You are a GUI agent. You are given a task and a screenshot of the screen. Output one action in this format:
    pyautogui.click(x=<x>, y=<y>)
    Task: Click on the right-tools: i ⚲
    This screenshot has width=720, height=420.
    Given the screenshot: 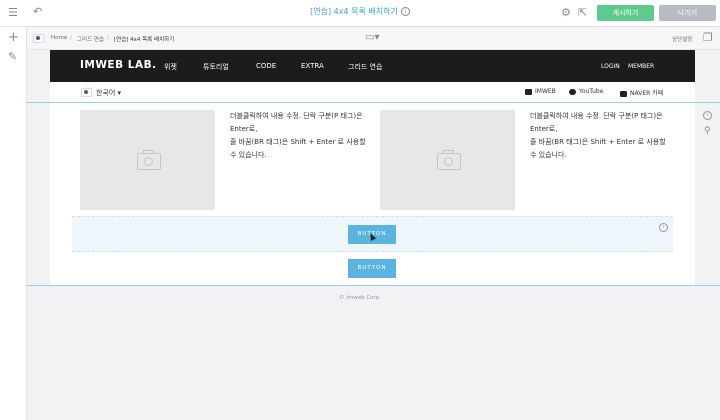 What is the action you would take?
    pyautogui.click(x=710, y=132)
    